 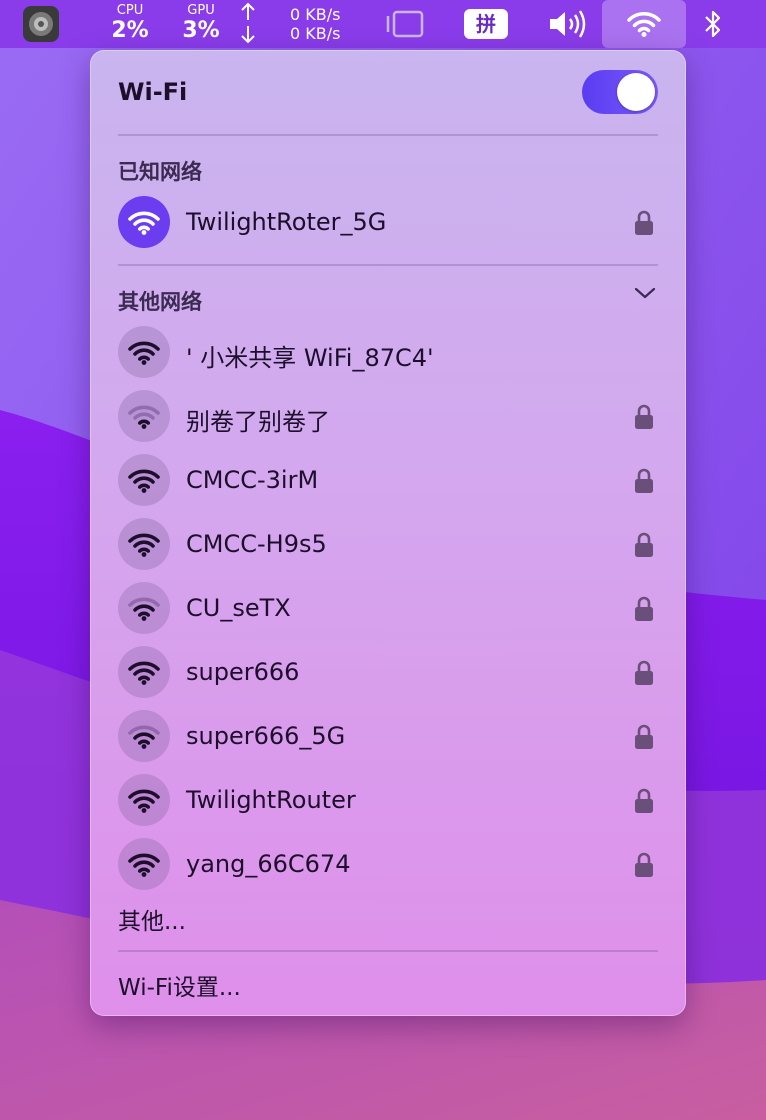 I want to click on network-name: ' 小米共享 WiFi_87C4', so click(x=310, y=358).